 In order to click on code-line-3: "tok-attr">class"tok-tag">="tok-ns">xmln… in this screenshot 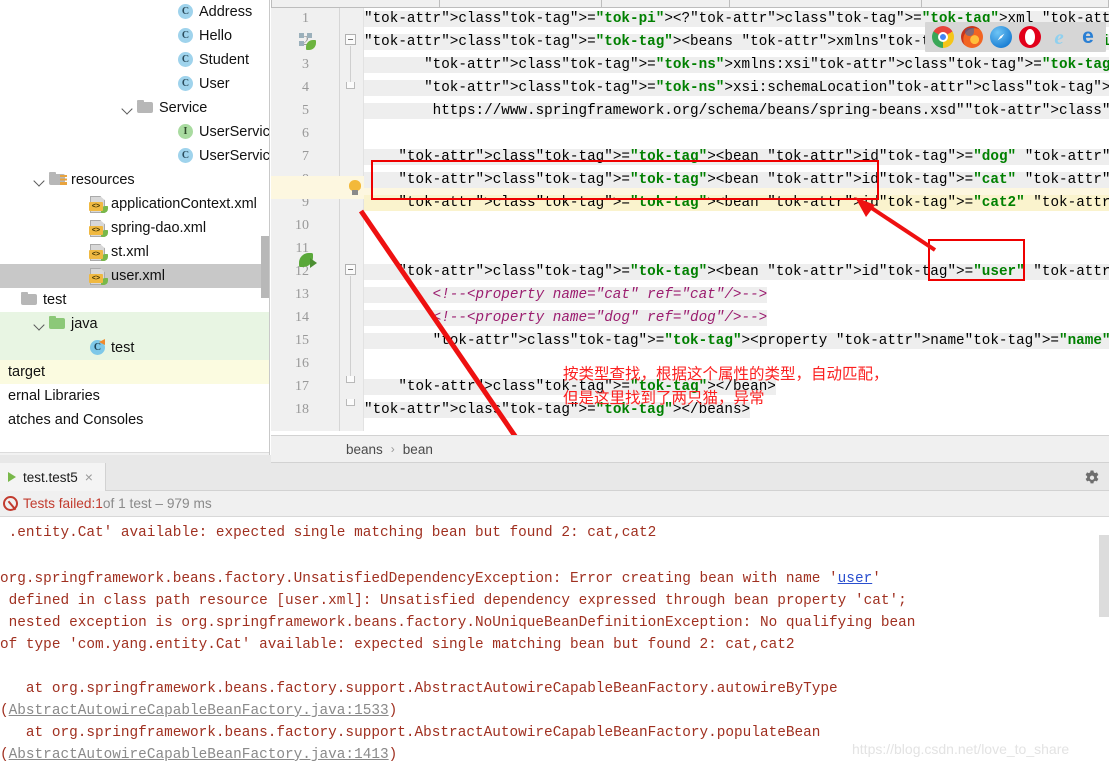, I will do `click(736, 65)`.